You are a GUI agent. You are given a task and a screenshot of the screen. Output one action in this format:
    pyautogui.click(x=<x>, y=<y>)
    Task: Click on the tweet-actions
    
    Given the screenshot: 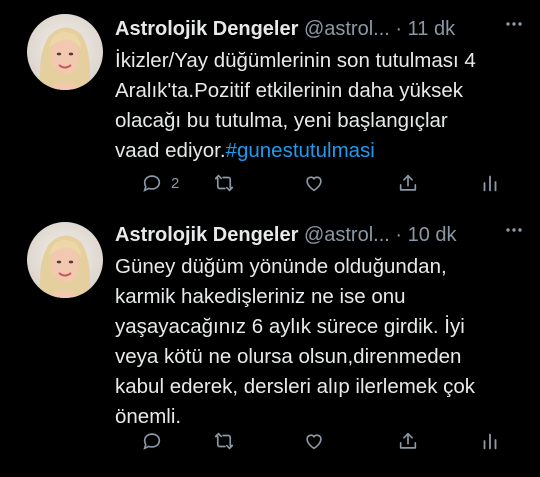 What is the action you would take?
    pyautogui.click(x=313, y=441)
    